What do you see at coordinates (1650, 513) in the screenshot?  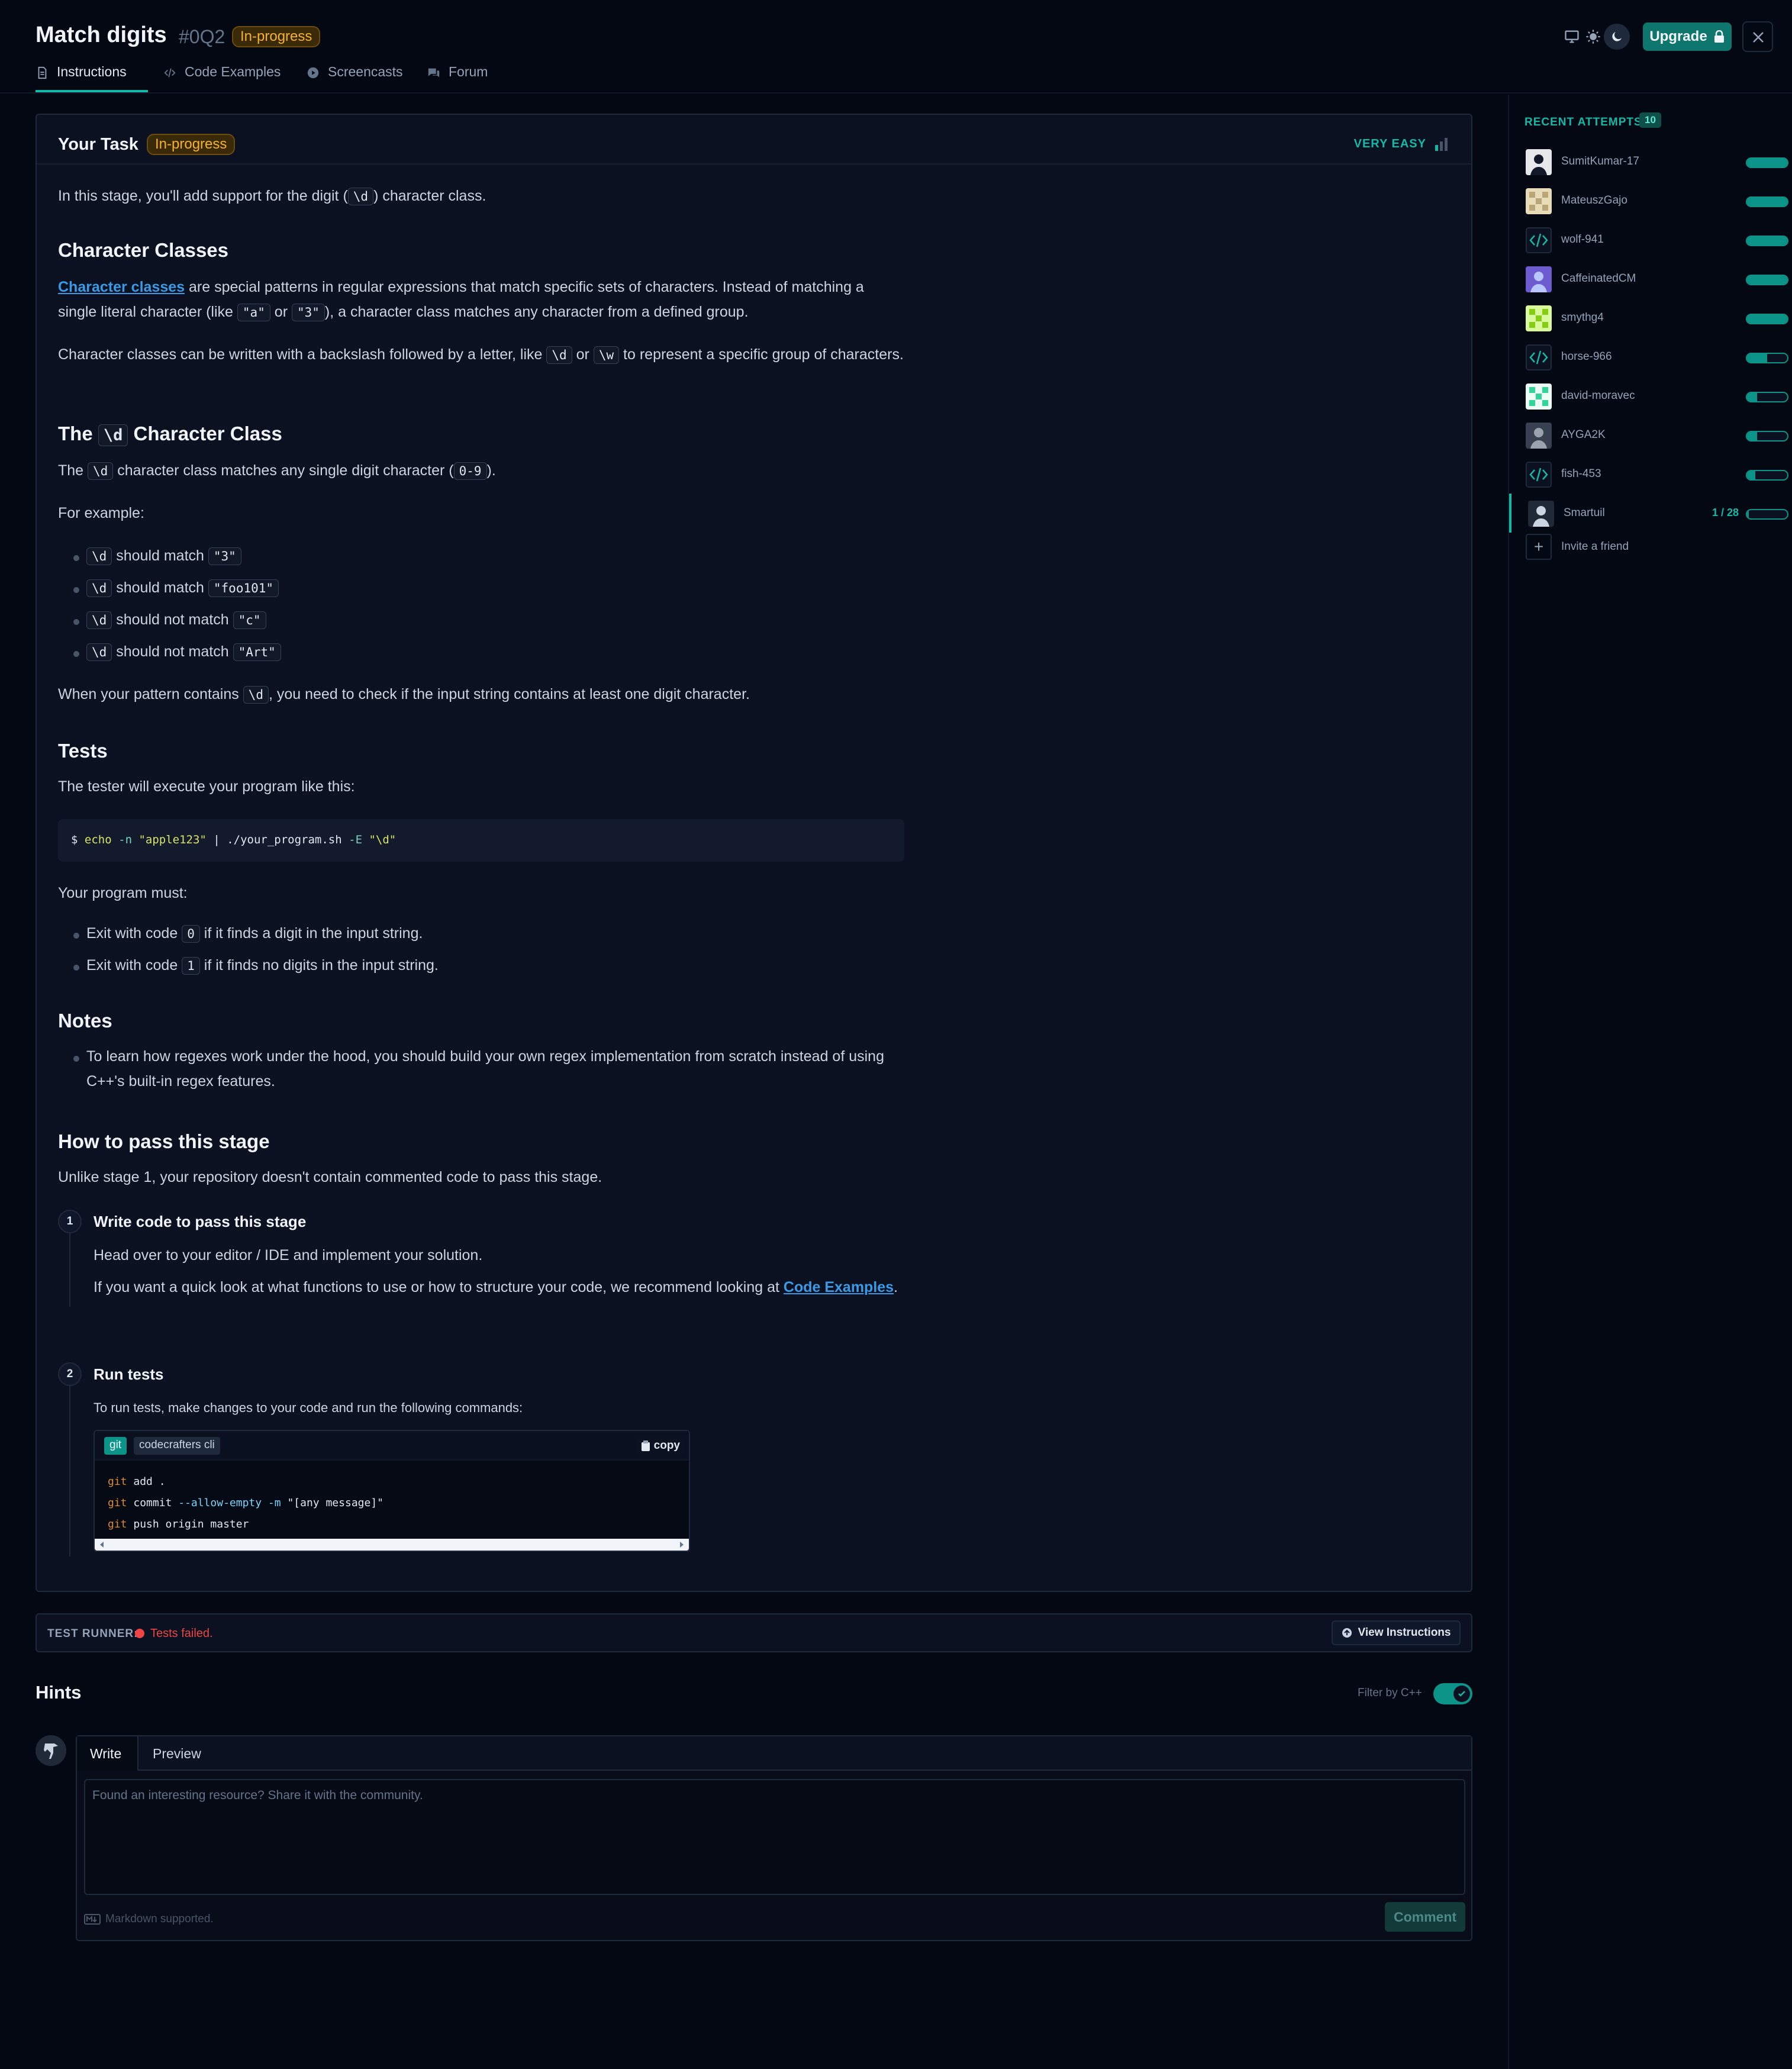 I see `attempt-row: Smartuil 1 / 28` at bounding box center [1650, 513].